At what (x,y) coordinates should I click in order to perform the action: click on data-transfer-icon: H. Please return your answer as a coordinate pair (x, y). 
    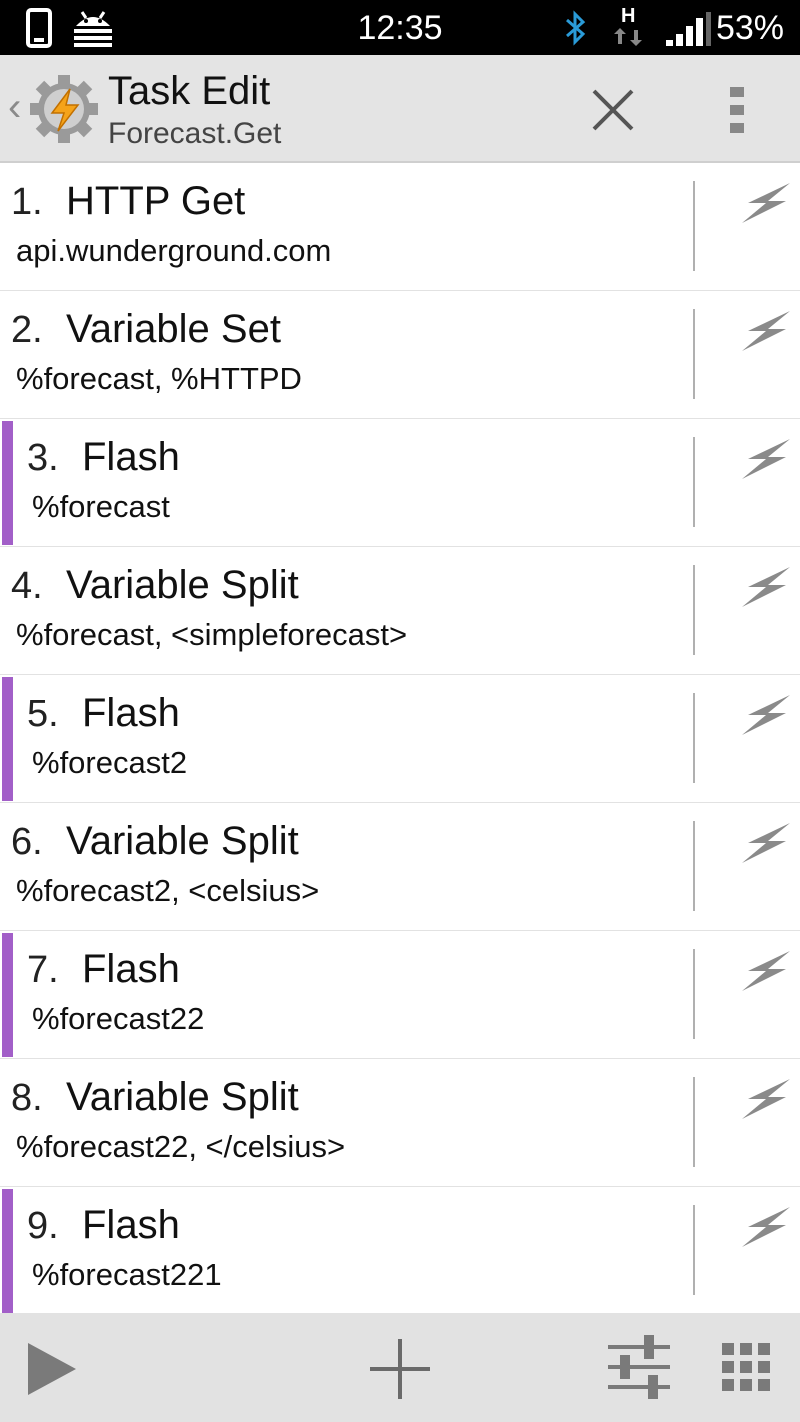
    Looking at the image, I should click on (628, 25).